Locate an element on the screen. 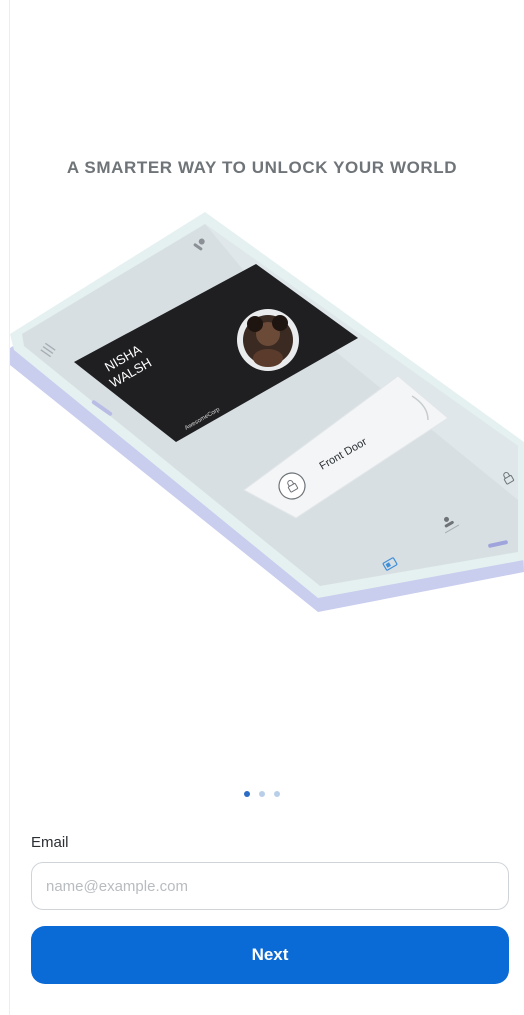 The width and height of the screenshot is (524, 1015). email-input is located at coordinates (270, 886).